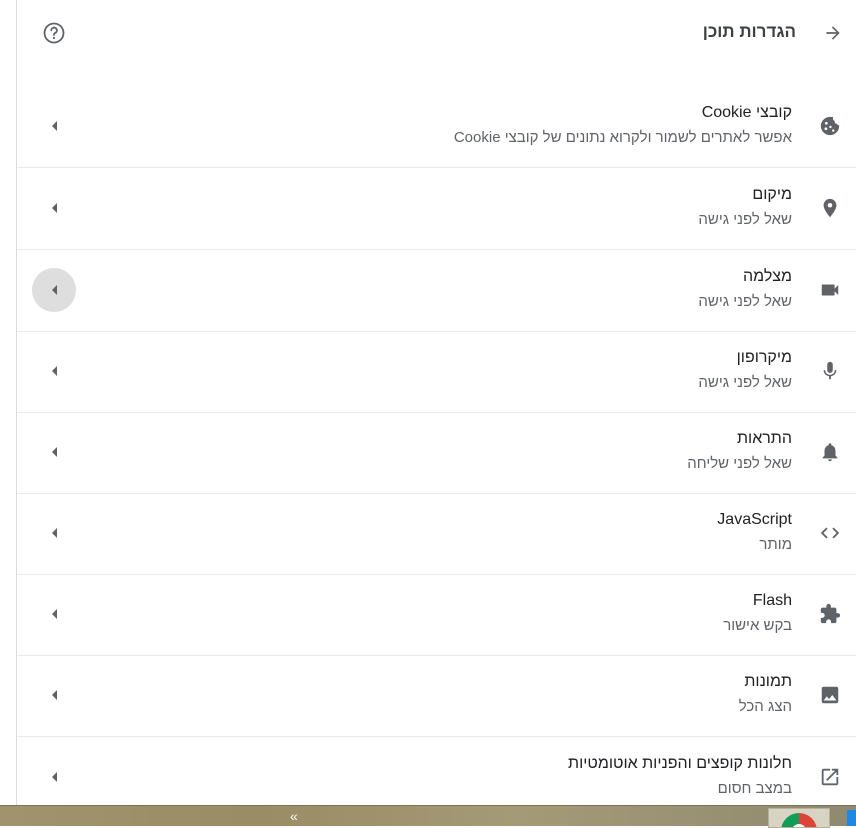 The height and width of the screenshot is (828, 856). What do you see at coordinates (749, 31) in the screenshot?
I see `page-title: הגדרות תוכן` at bounding box center [749, 31].